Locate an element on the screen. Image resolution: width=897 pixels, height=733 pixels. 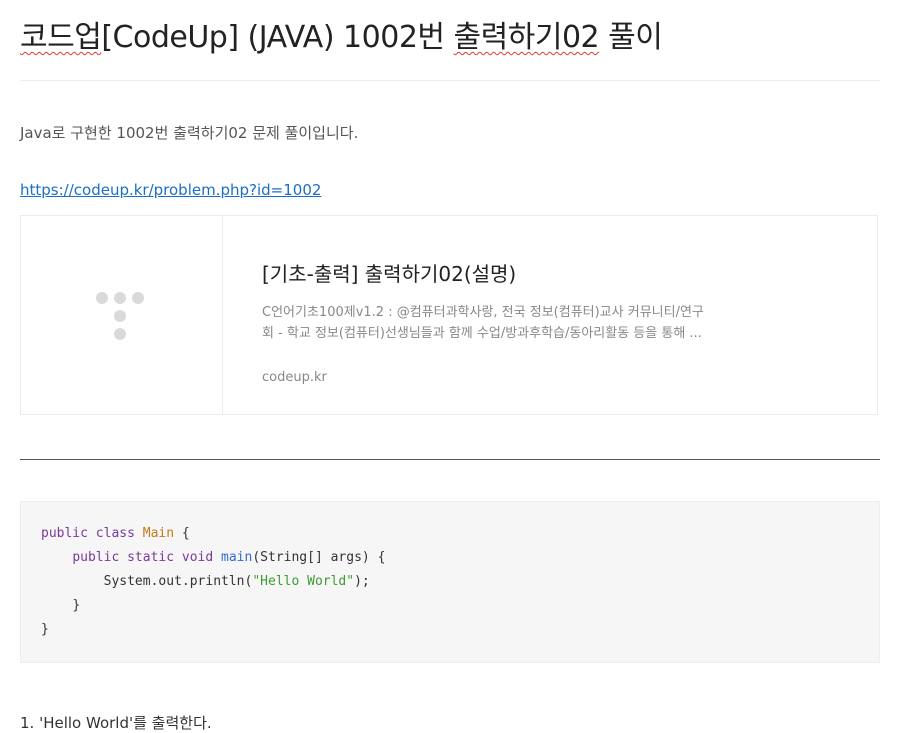
intro-text: Java로 구현한 1002번 출력하기02 문제 풀이입니다. is located at coordinates (189, 133).